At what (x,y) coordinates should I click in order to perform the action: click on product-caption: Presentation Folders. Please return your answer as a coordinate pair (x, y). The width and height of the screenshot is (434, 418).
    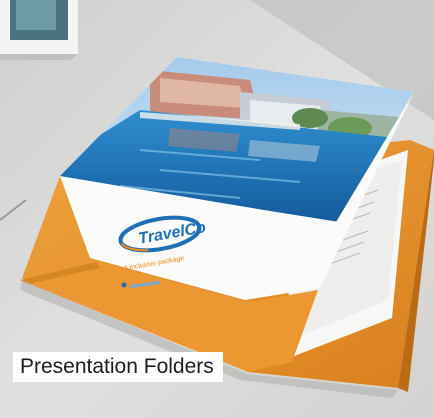
    Looking at the image, I should click on (118, 367).